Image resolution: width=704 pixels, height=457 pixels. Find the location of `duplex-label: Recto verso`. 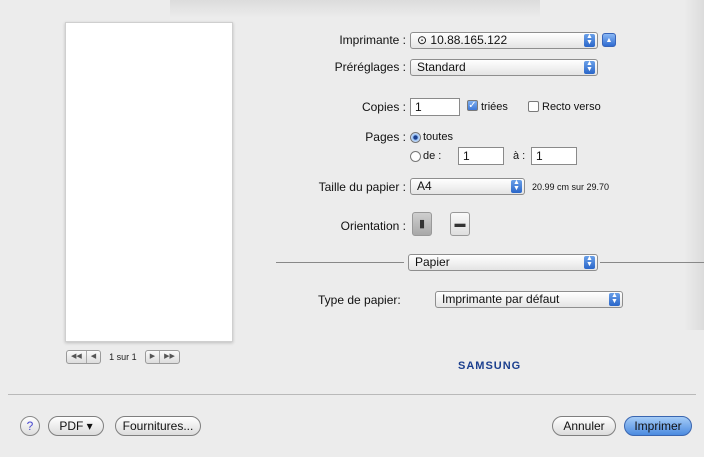

duplex-label: Recto verso is located at coordinates (571, 107).